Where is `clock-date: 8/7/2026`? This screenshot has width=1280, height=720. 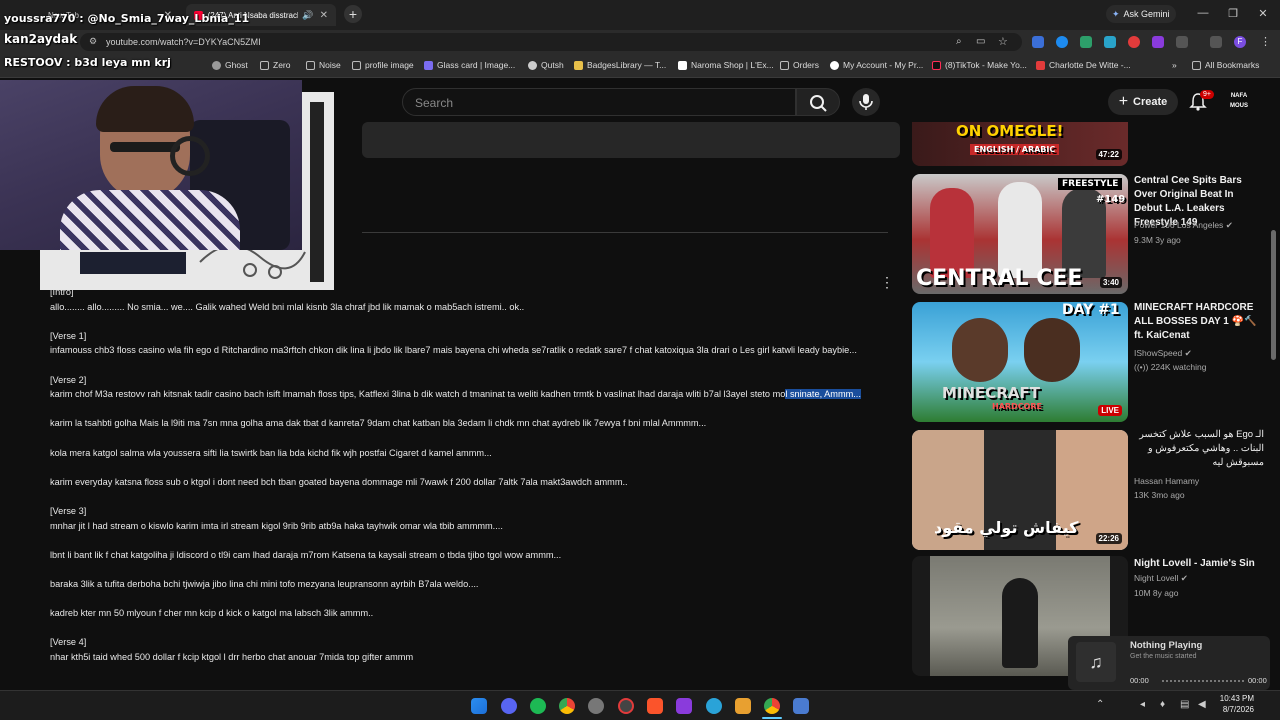
clock-date: 8/7/2026 is located at coordinates (1238, 709).